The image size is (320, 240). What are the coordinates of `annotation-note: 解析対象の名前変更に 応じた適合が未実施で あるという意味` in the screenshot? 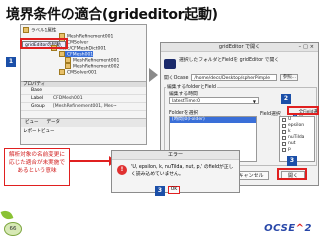 It's located at (37, 167).